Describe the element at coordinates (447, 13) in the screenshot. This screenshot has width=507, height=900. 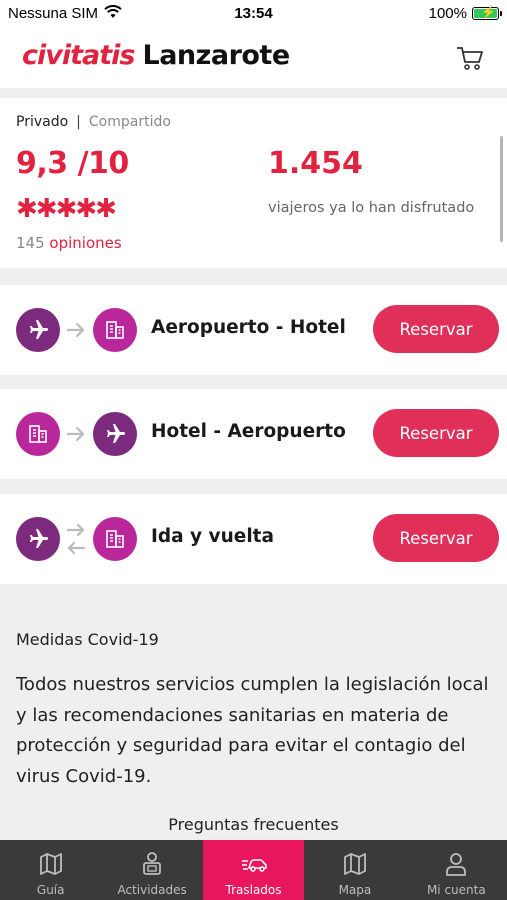
I see `battery-percentage: 100%` at that location.